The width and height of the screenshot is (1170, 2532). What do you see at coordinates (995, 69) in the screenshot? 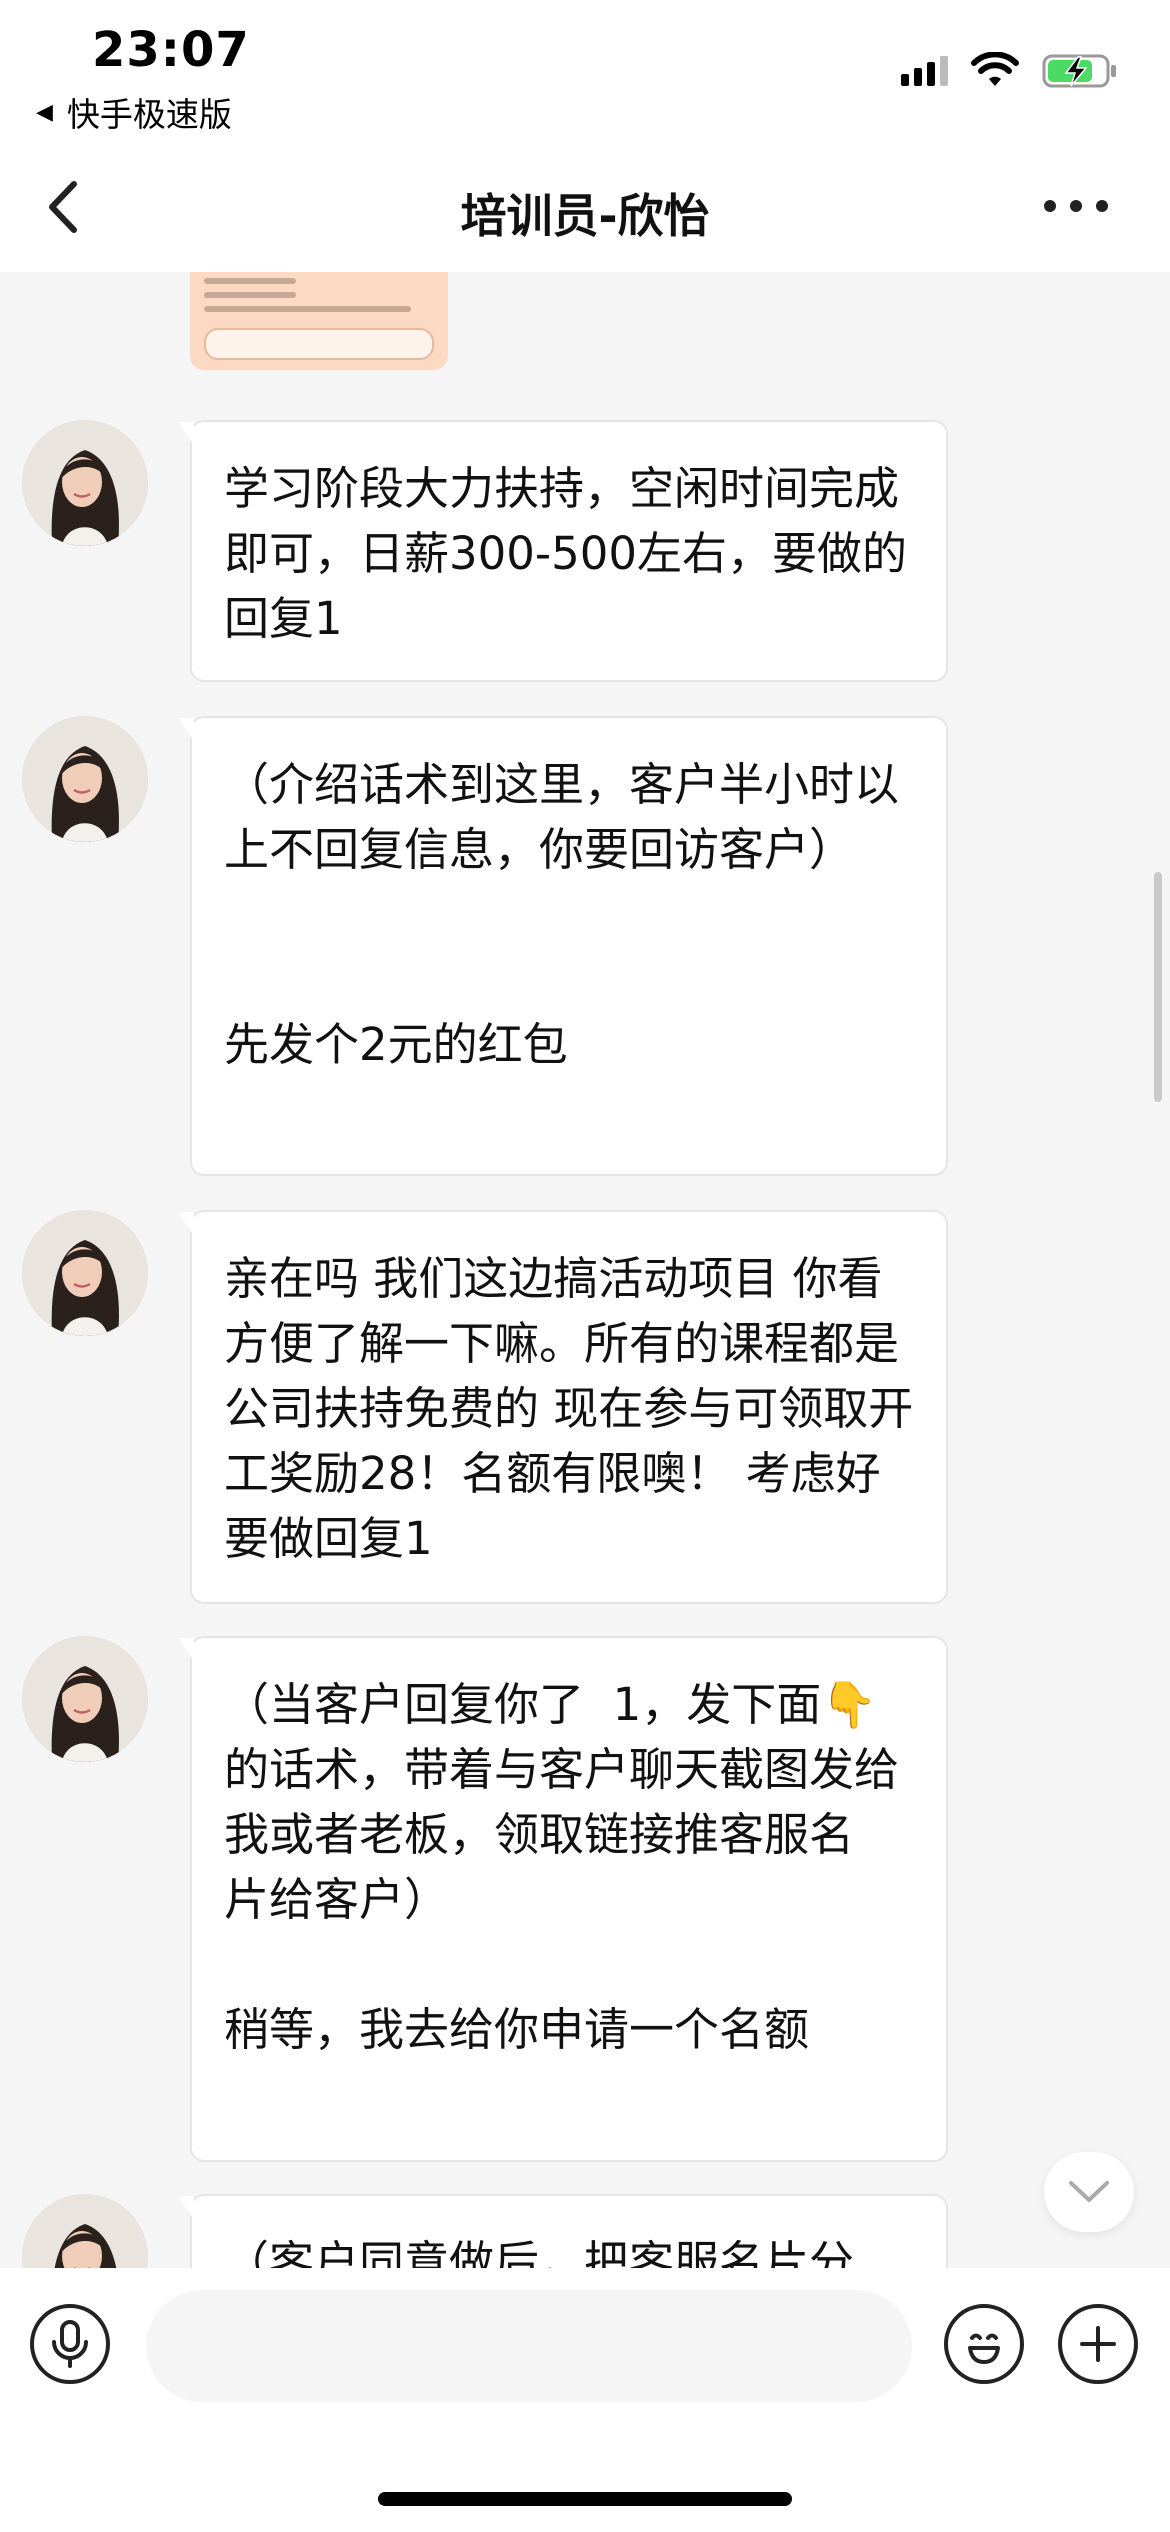
I see `wifi-icon` at bounding box center [995, 69].